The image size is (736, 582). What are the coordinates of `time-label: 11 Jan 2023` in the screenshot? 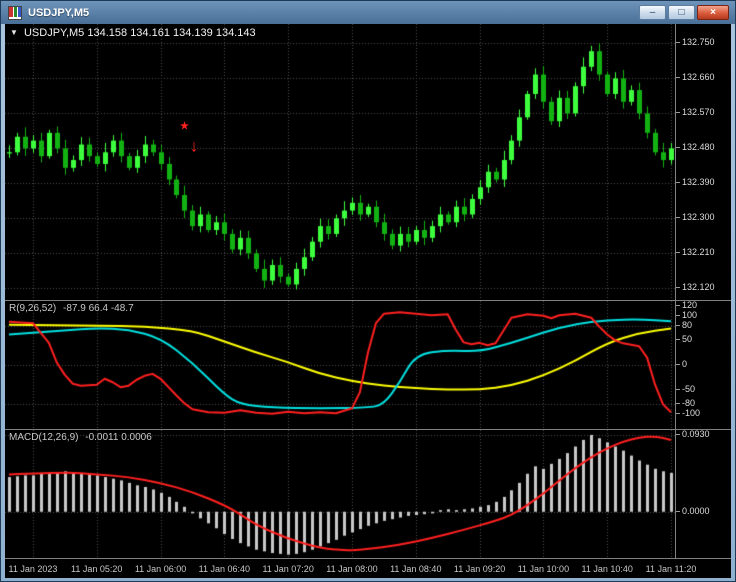 It's located at (33, 569).